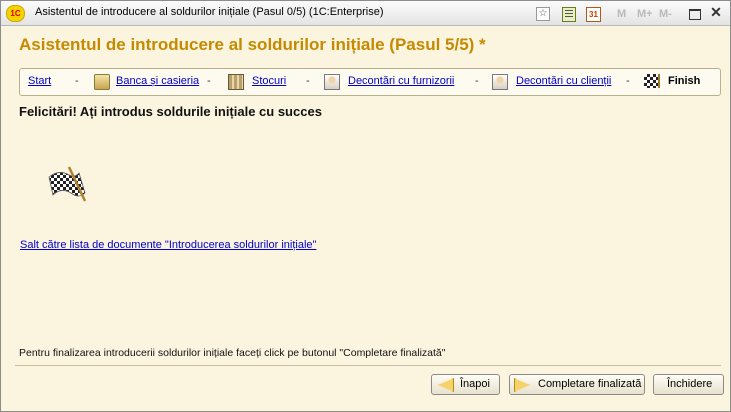 The width and height of the screenshot is (731, 412). I want to click on back-button: Înapoi, so click(465, 384).